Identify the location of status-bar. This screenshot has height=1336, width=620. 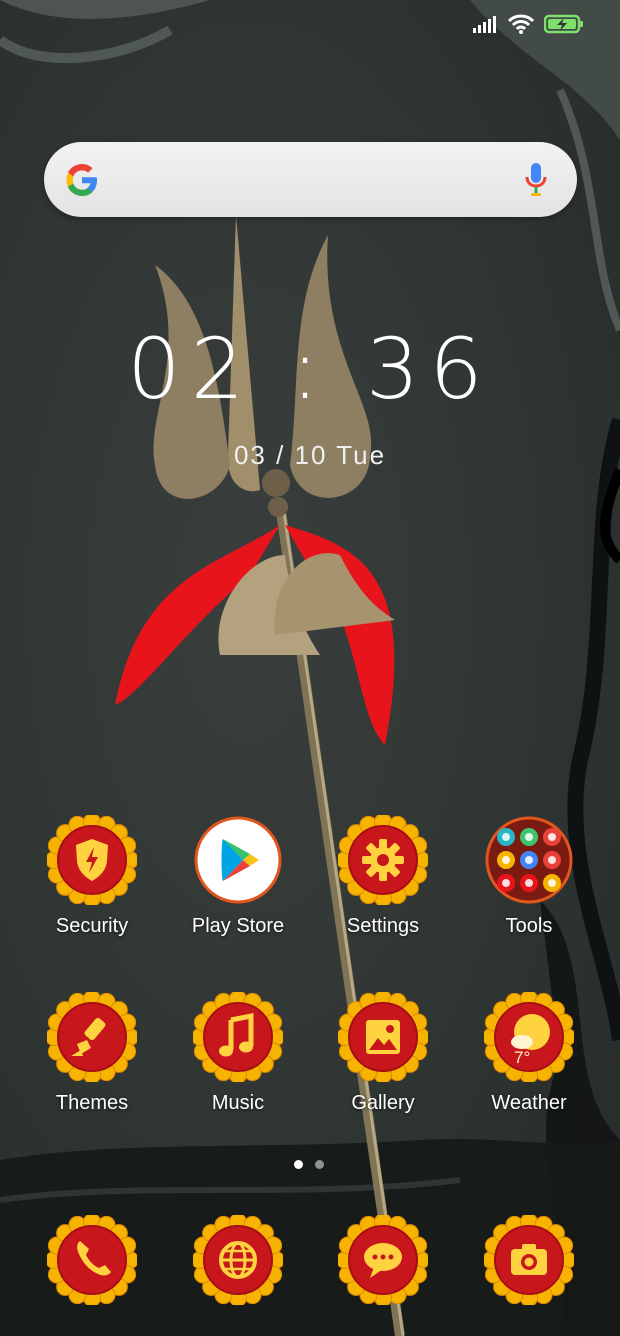
(528, 24).